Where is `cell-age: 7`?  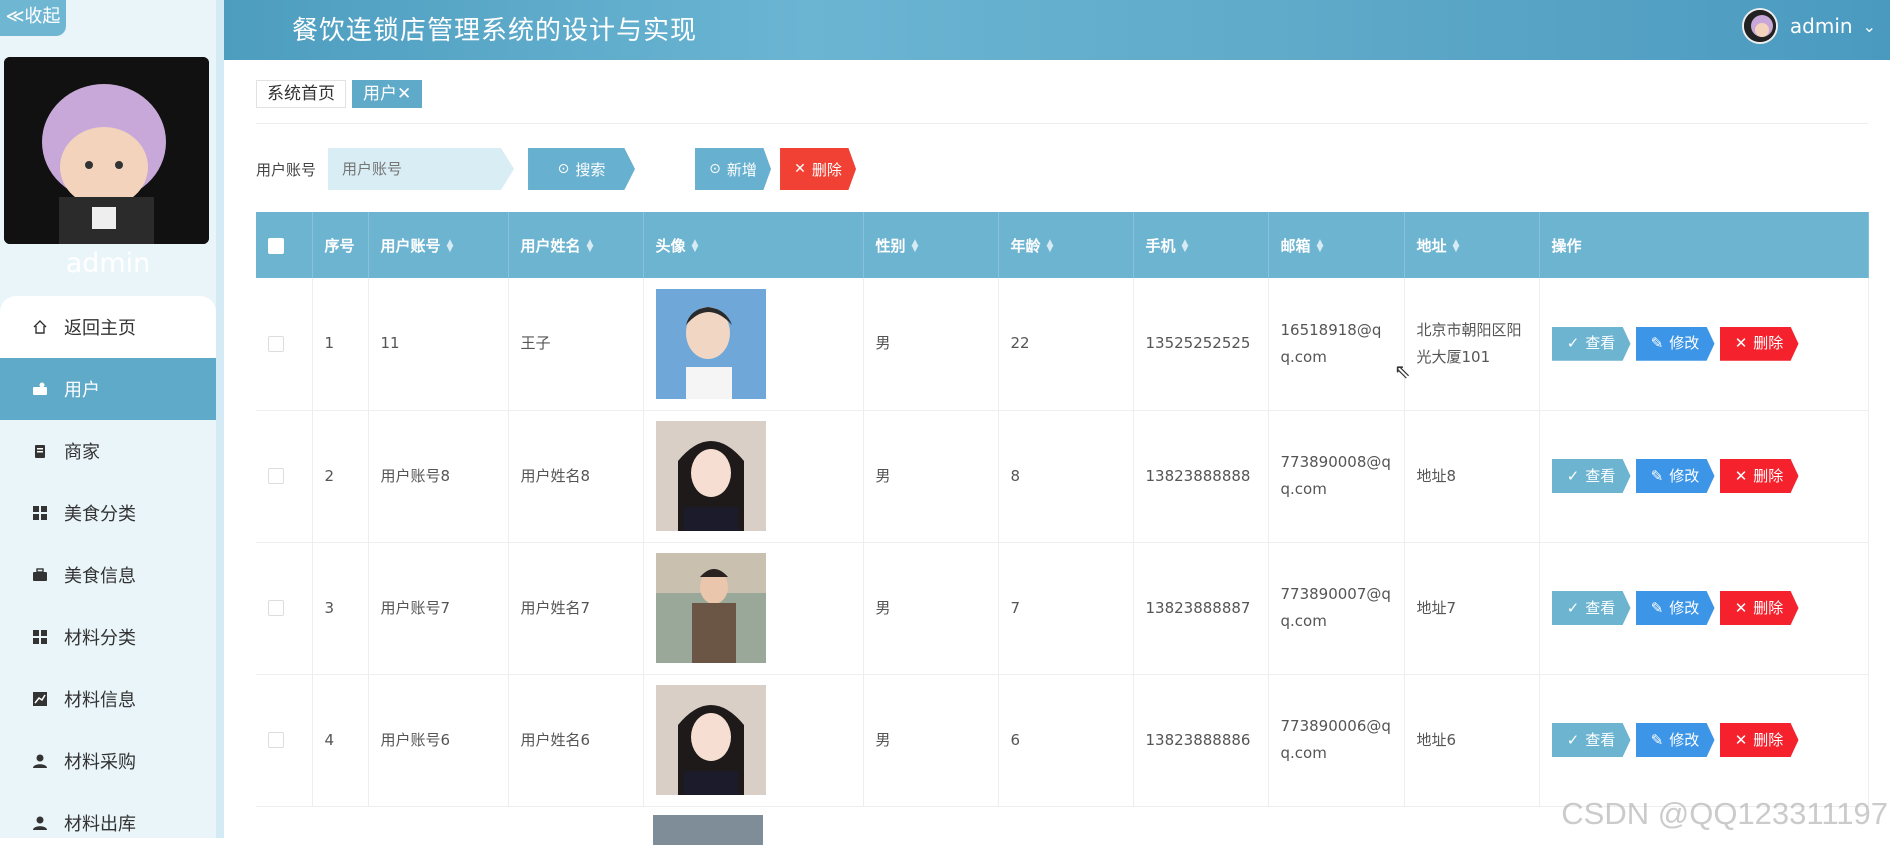
cell-age: 7 is located at coordinates (1065, 608).